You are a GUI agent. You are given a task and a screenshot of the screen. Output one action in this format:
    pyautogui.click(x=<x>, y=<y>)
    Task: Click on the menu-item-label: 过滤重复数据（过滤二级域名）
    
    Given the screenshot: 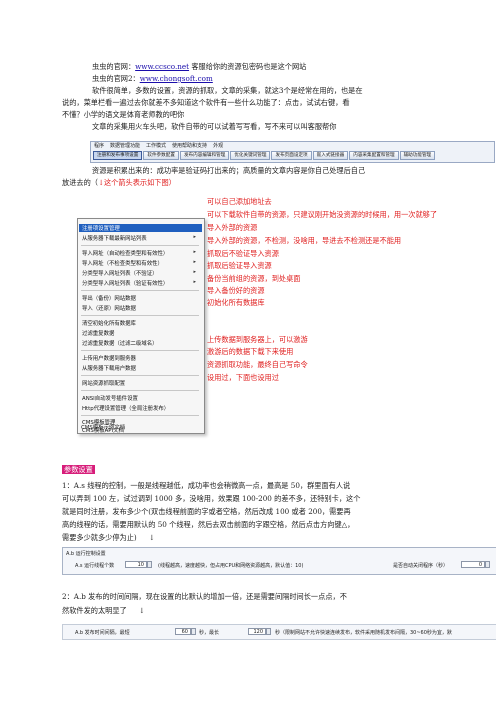 What is the action you would take?
    pyautogui.click(x=120, y=344)
    